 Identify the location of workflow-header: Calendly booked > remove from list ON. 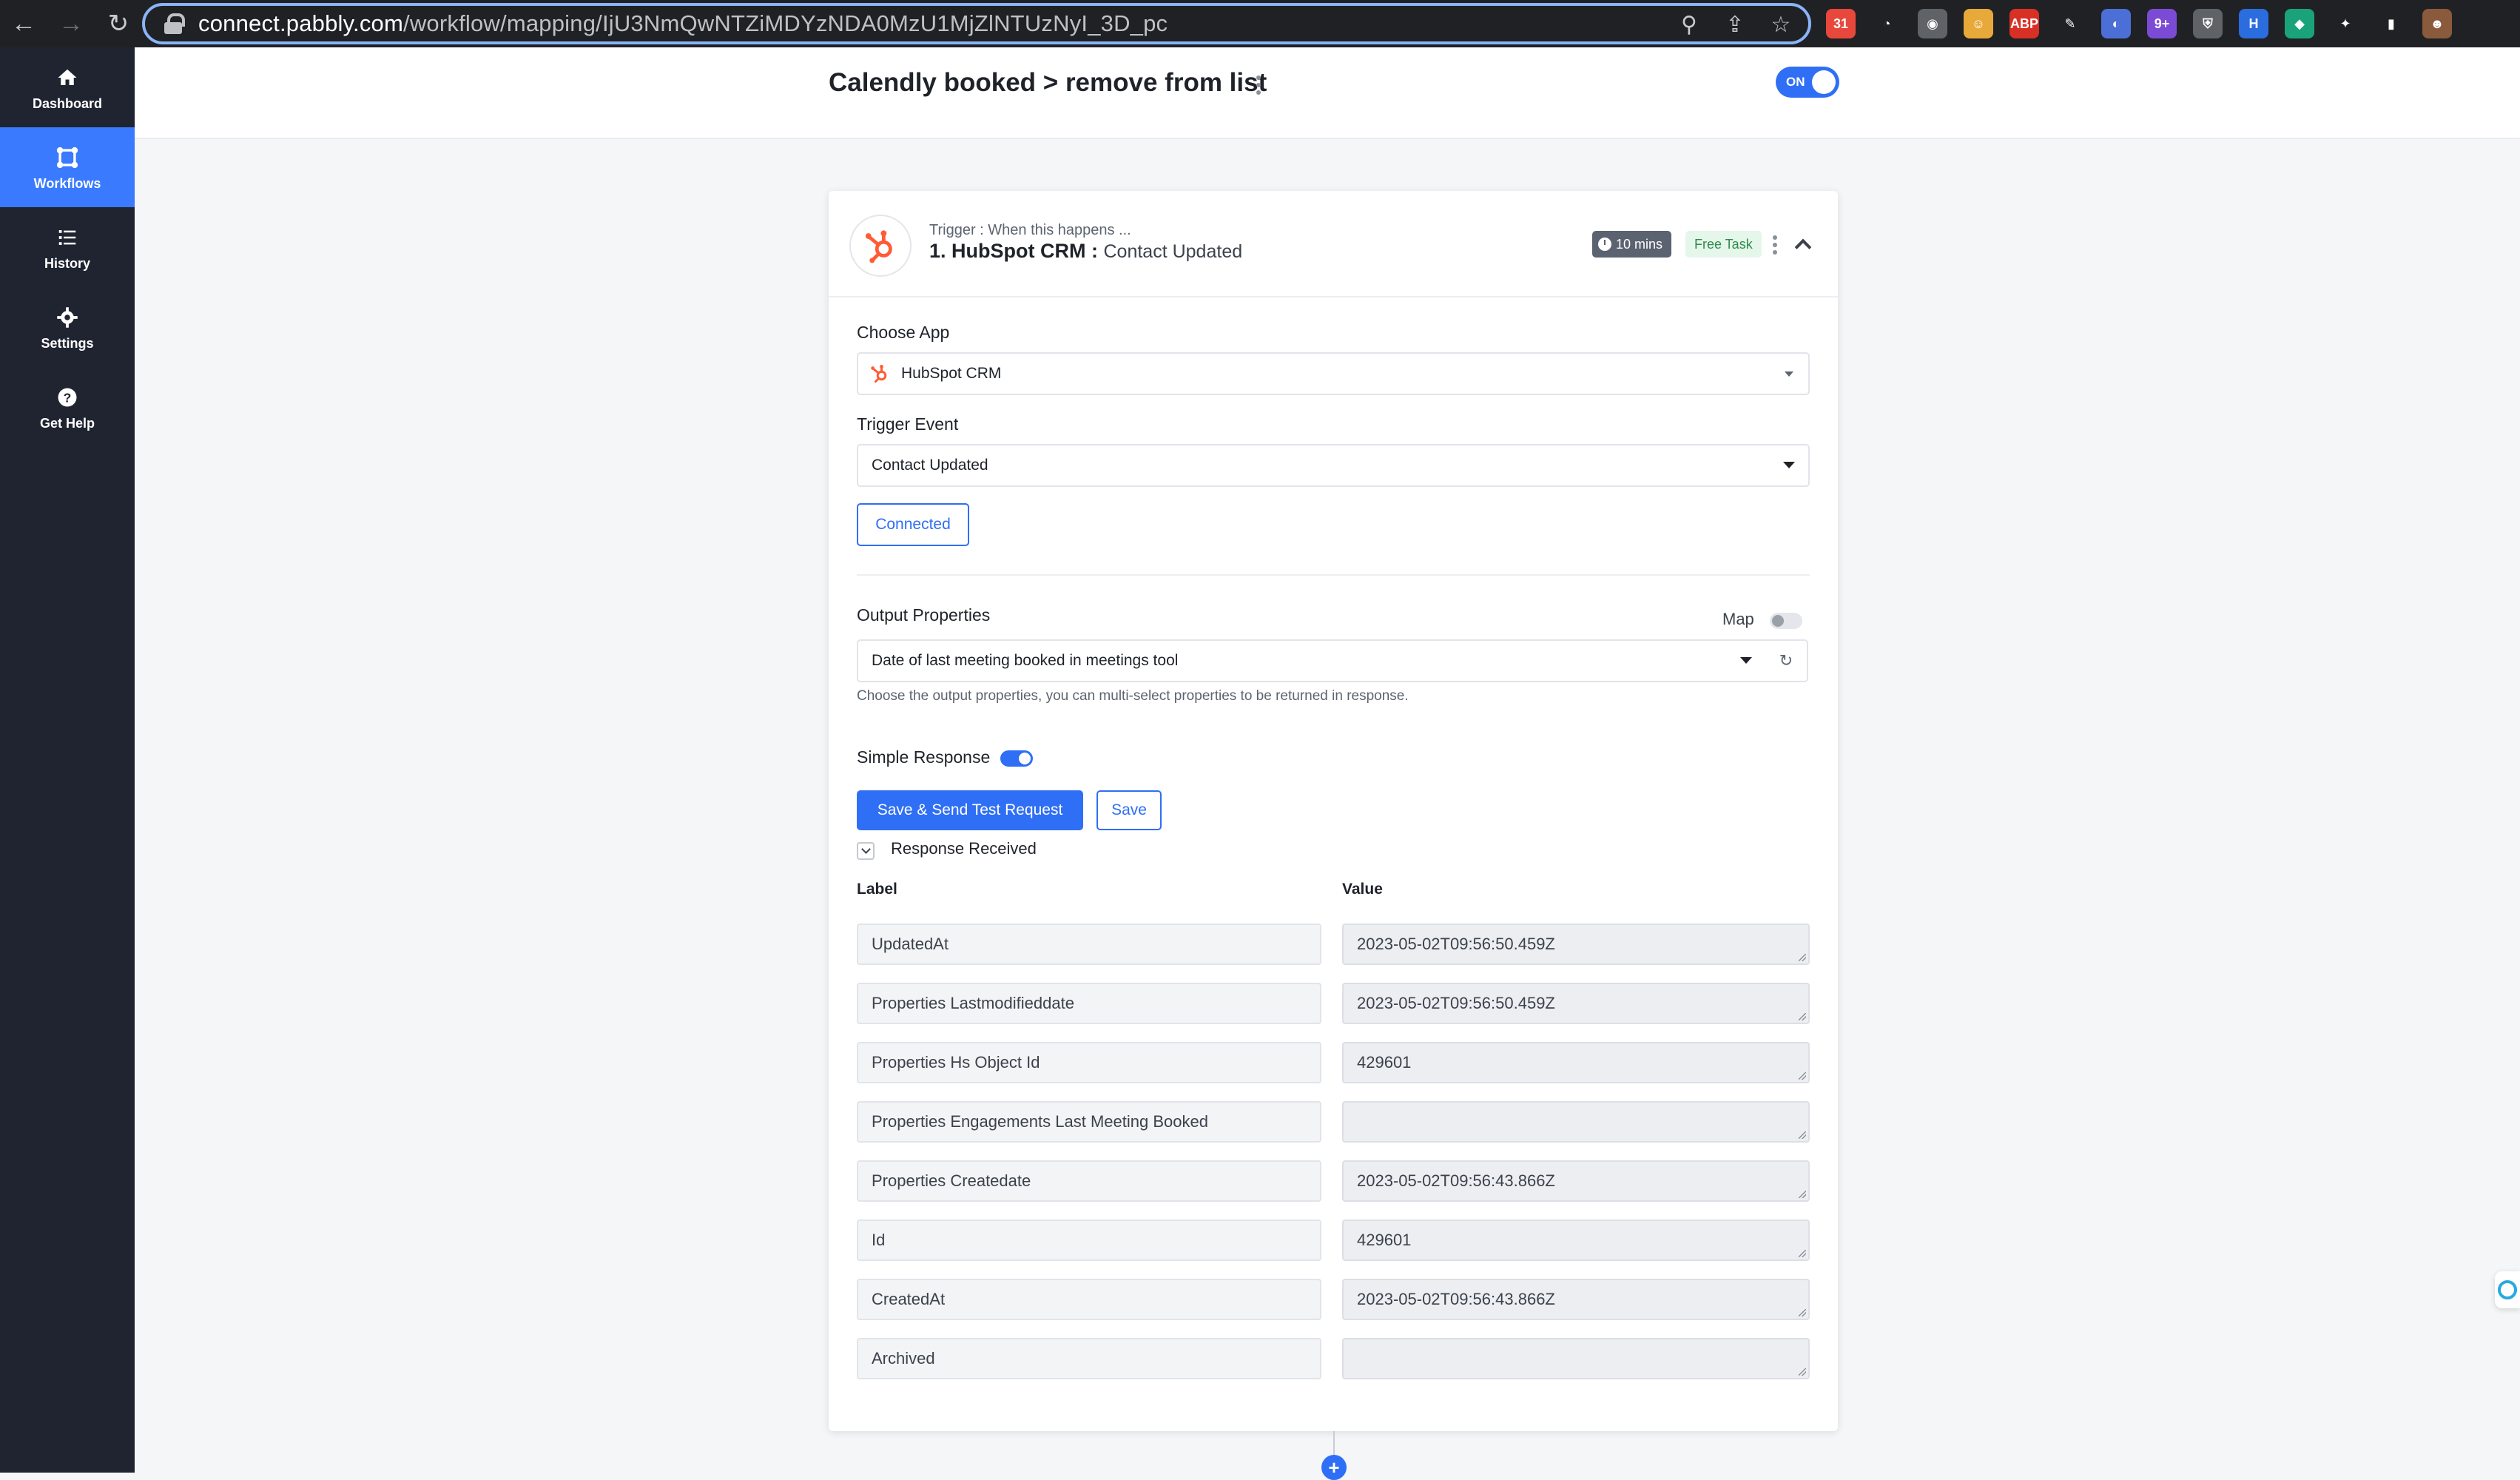
(1327, 93).